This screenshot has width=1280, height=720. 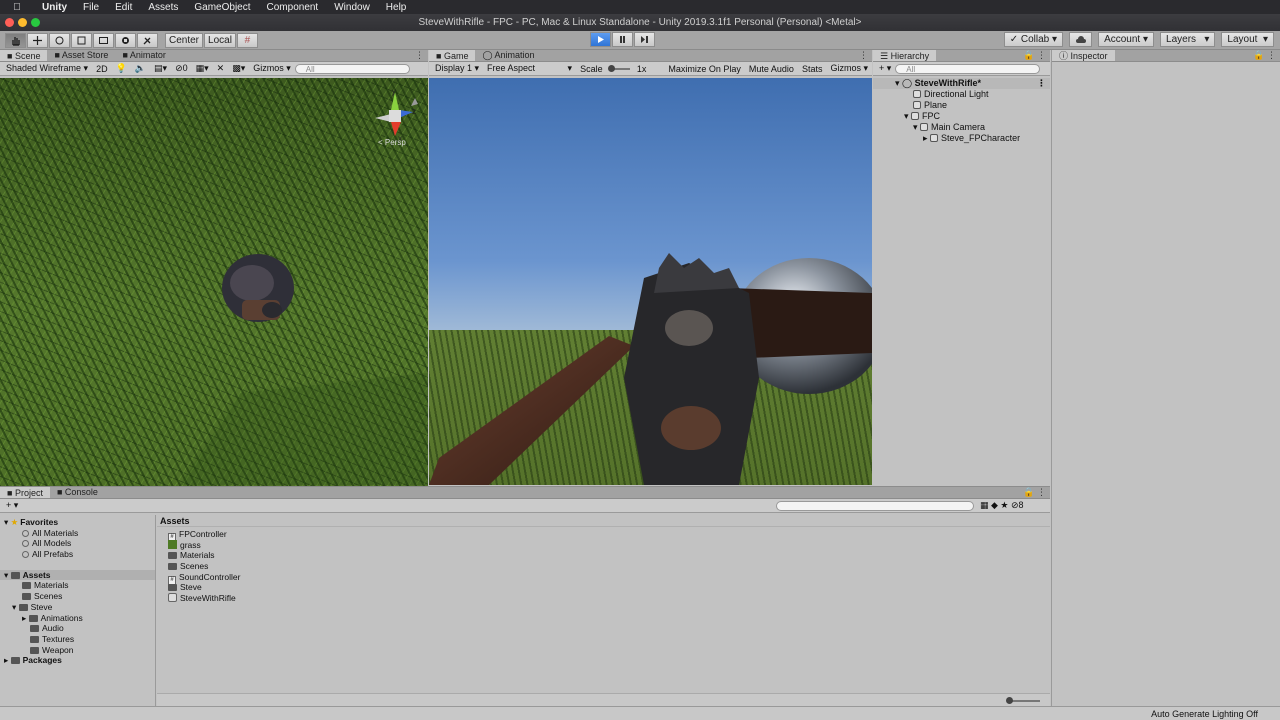 I want to click on tab-asset-store: ■ Asset Store, so click(x=81, y=55).